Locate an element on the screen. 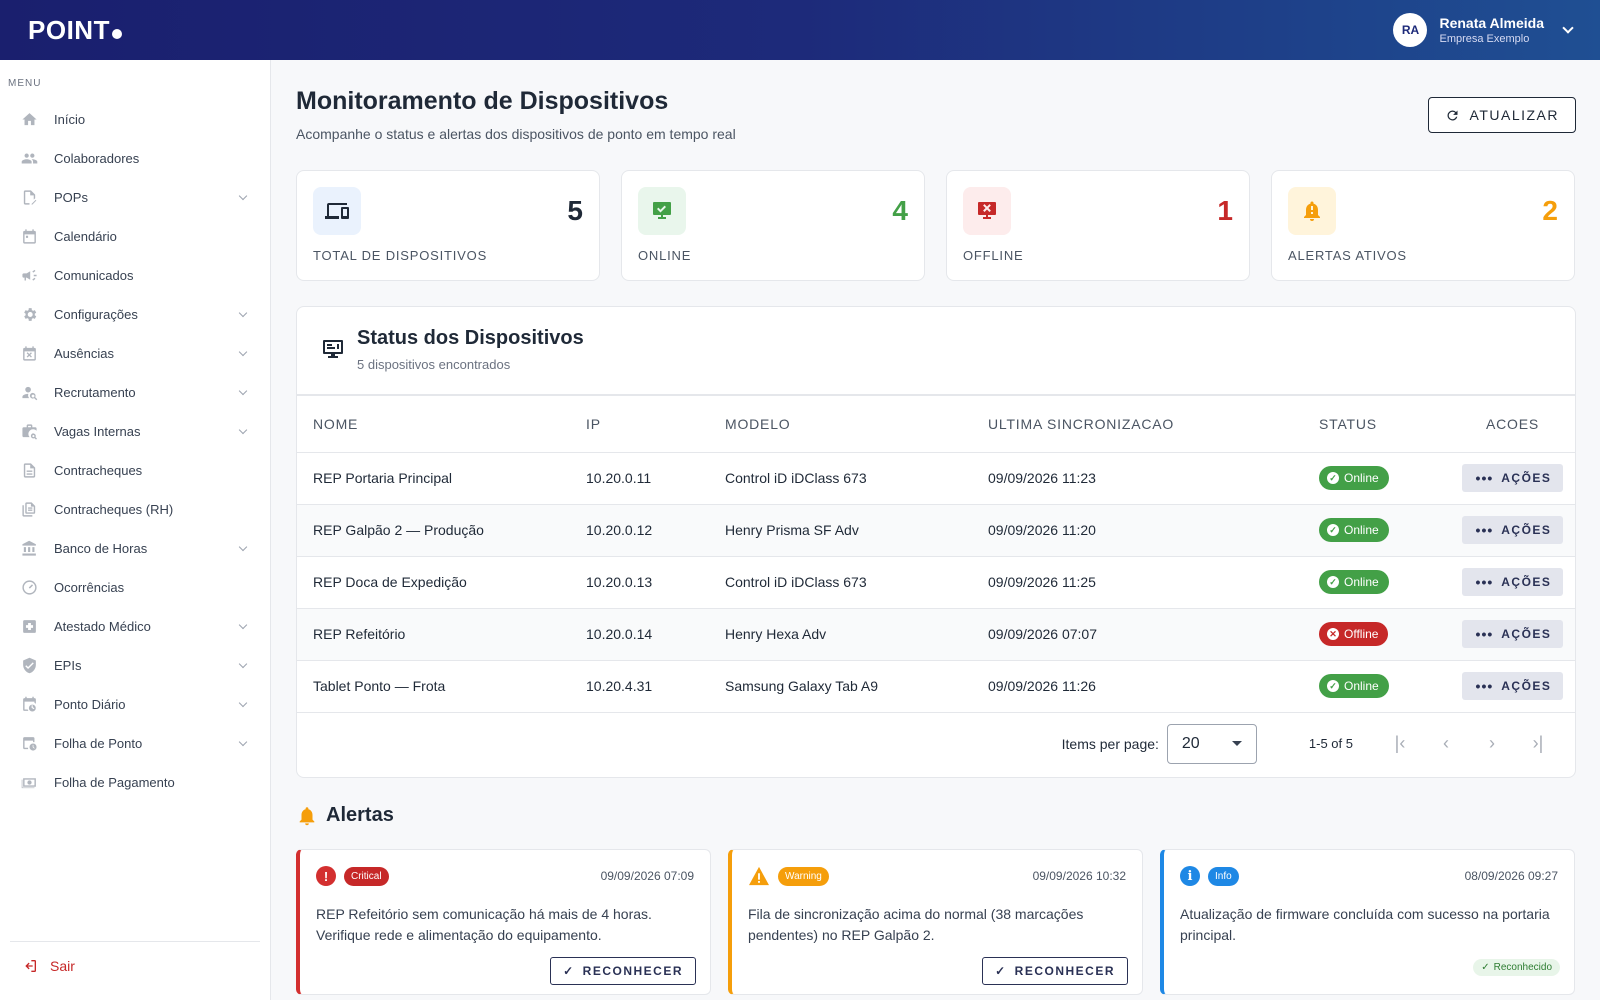 The width and height of the screenshot is (1600, 1000). alerts-title: Alertas is located at coordinates (360, 815).